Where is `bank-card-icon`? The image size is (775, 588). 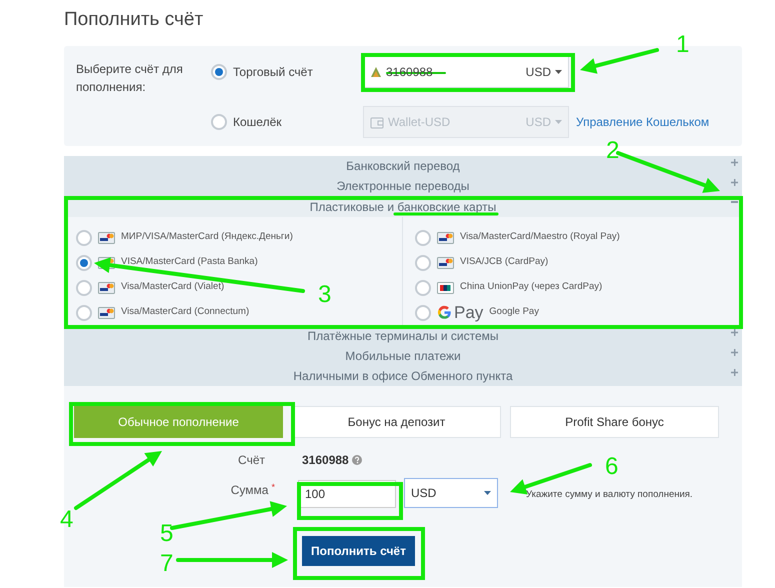
bank-card-icon is located at coordinates (445, 288).